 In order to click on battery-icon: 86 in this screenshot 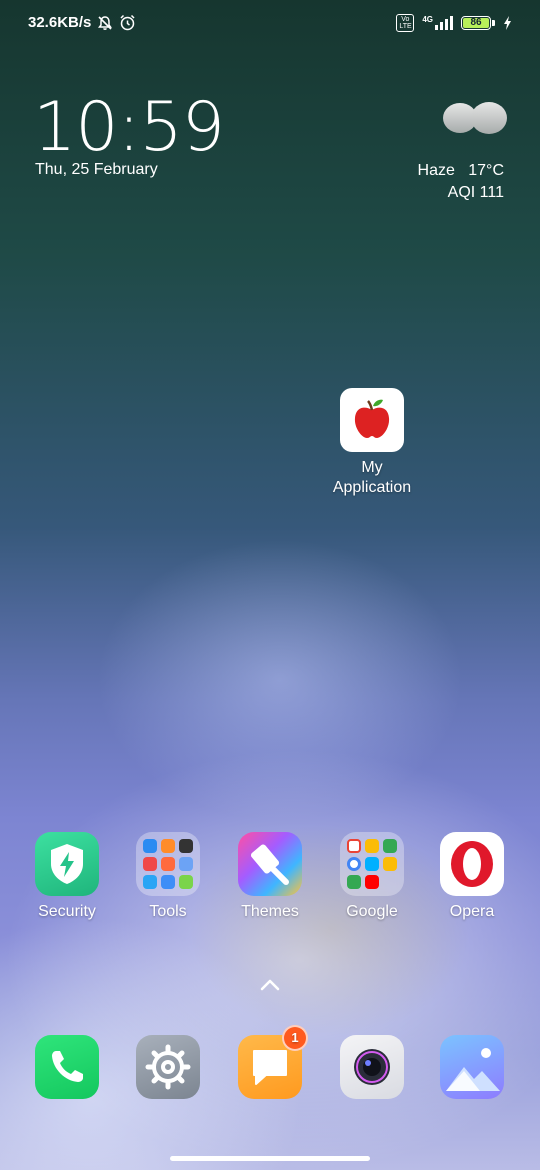, I will do `click(478, 23)`.